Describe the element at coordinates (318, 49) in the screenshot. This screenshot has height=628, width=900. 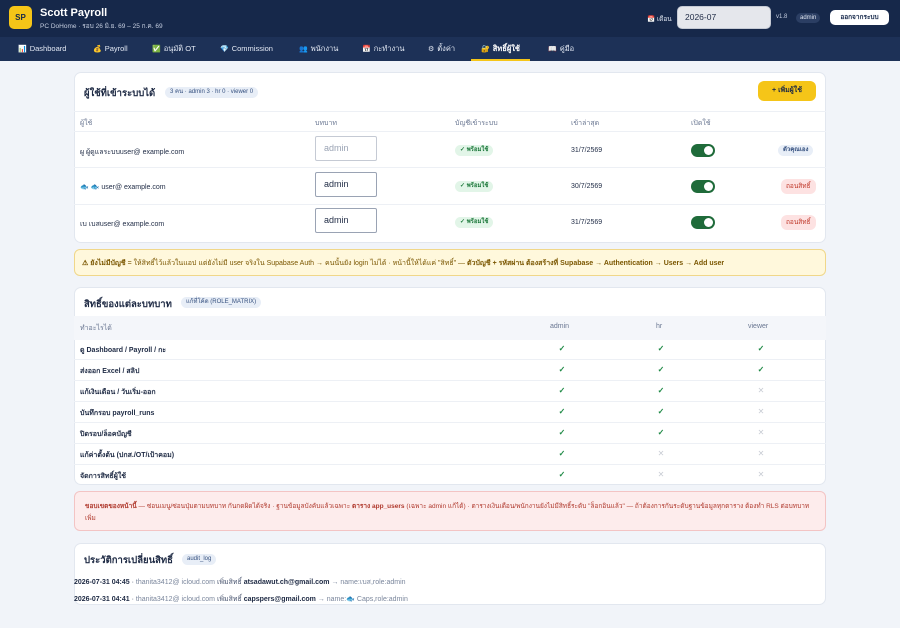
I see `tab-employees: 👥 พนักงาน` at that location.